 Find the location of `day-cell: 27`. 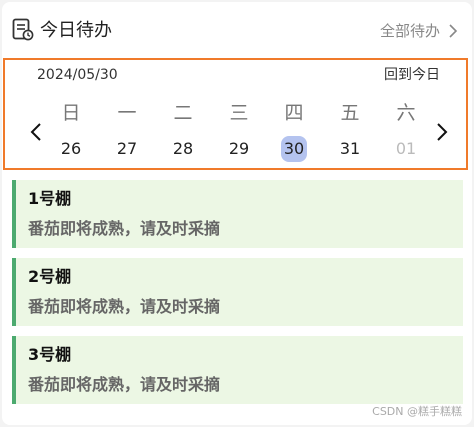

day-cell: 27 is located at coordinates (127, 149).